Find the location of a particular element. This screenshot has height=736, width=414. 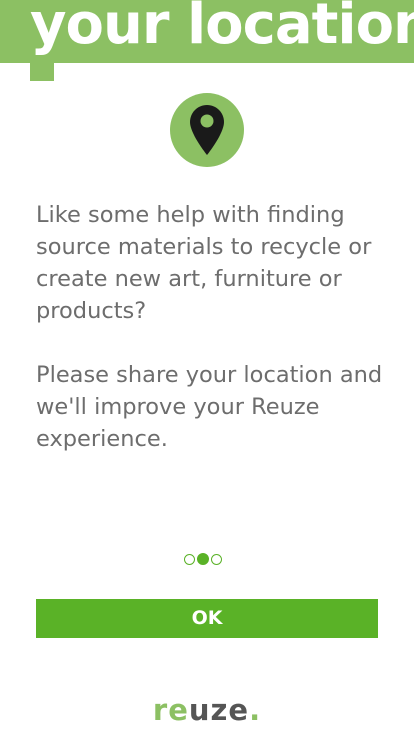

map-pin-icon is located at coordinates (207, 130).